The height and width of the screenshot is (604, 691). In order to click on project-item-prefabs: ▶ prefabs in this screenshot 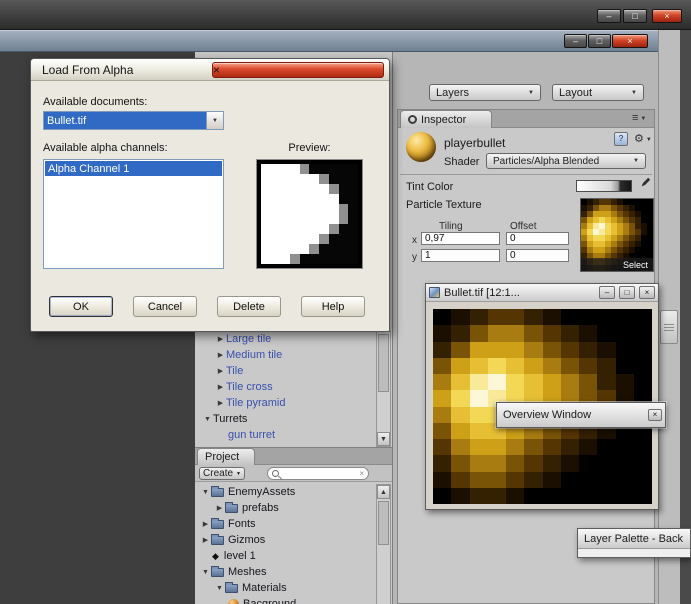, I will do `click(285, 508)`.